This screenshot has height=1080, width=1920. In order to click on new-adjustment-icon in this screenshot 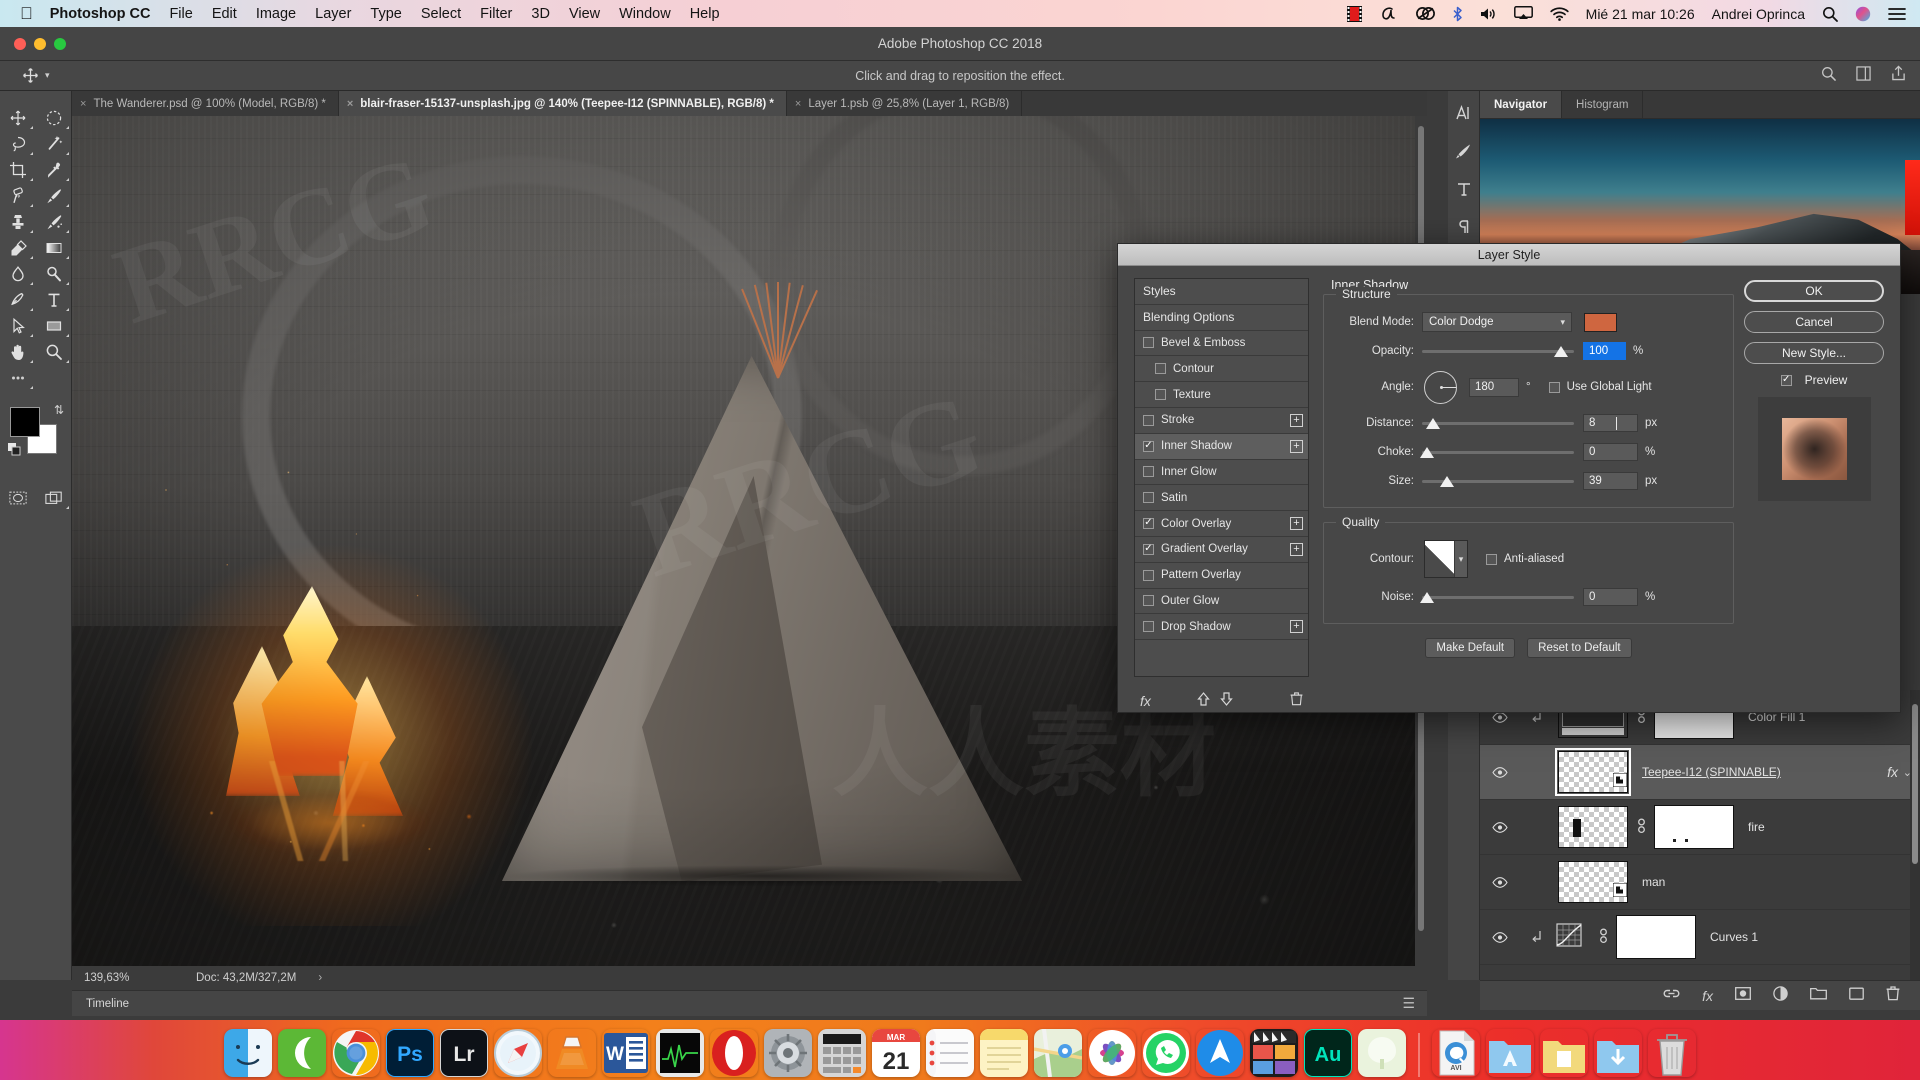, I will do `click(1780, 995)`.